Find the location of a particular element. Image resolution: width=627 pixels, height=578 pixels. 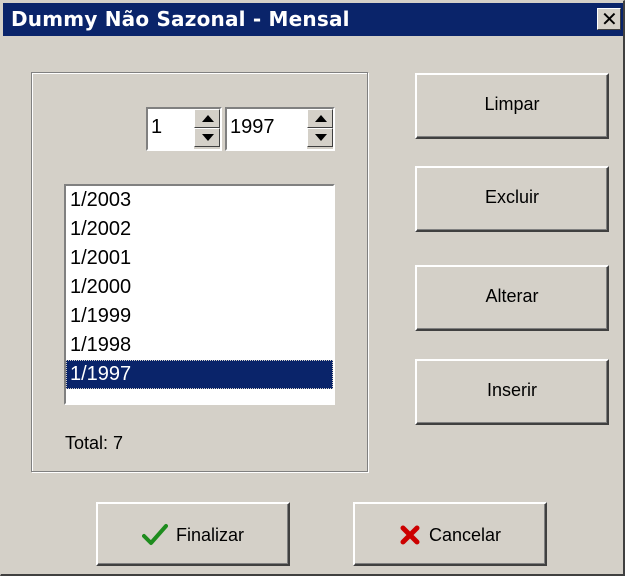

cancelar-button: Cancelar is located at coordinates (450, 534).